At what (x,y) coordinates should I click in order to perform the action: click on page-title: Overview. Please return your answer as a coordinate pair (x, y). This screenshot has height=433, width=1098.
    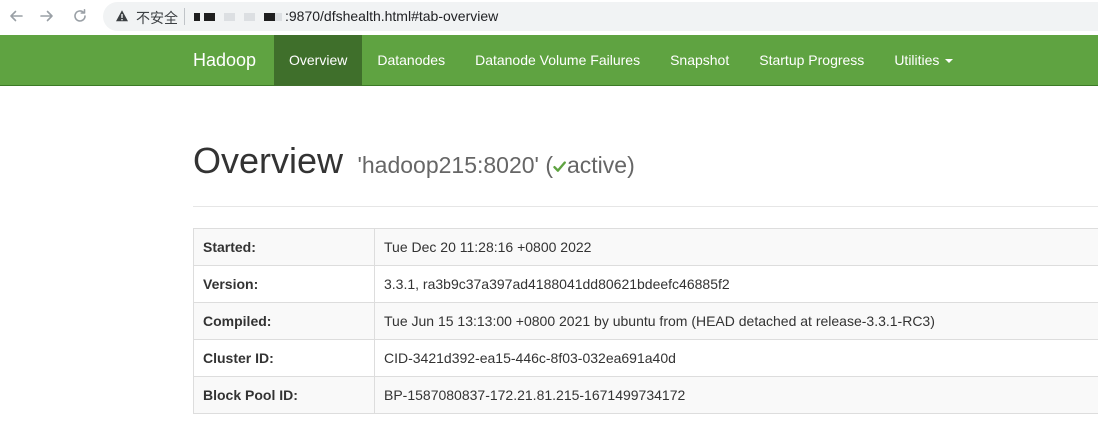
    Looking at the image, I should click on (268, 160).